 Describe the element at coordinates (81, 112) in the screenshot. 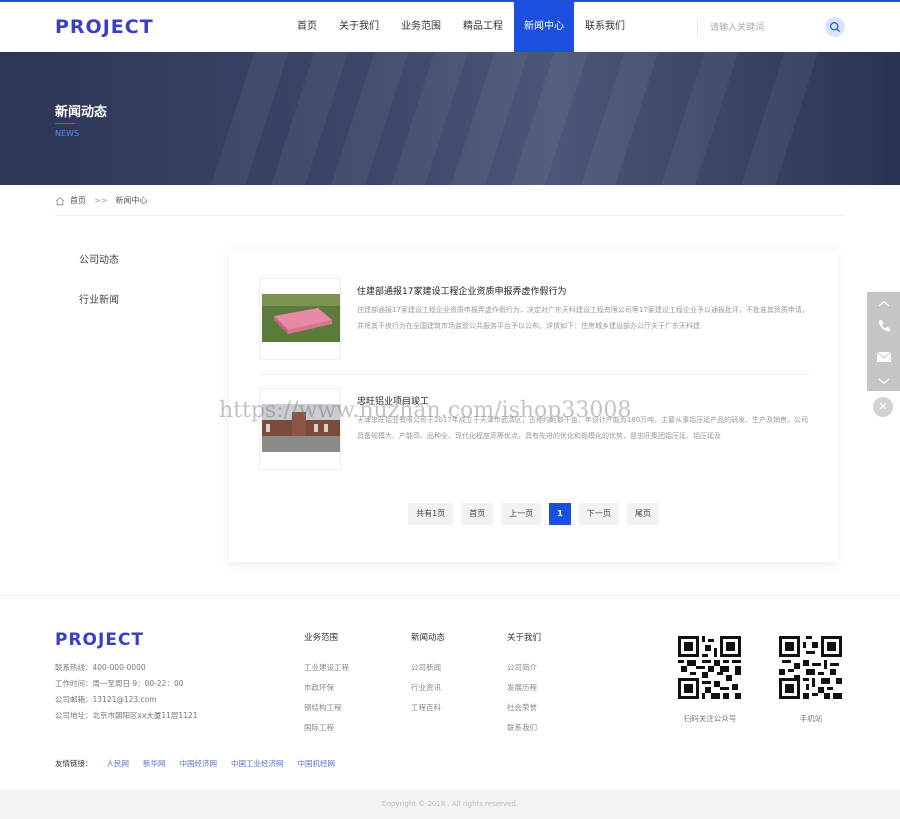

I see `banner-title: 新闻动态` at that location.